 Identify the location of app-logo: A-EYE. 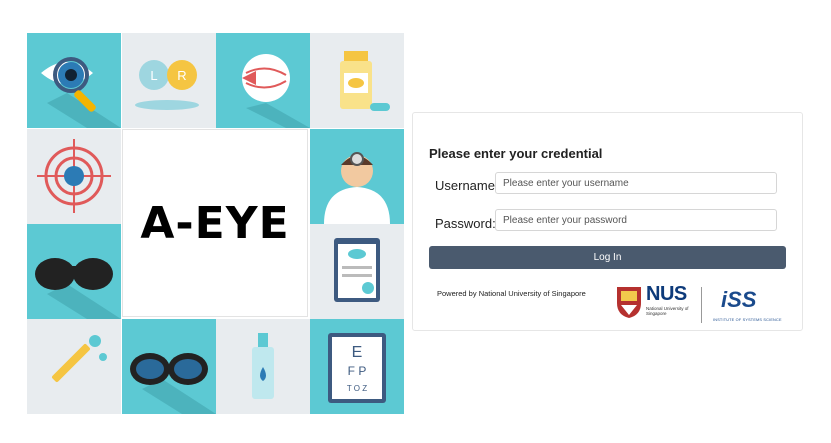
(215, 223).